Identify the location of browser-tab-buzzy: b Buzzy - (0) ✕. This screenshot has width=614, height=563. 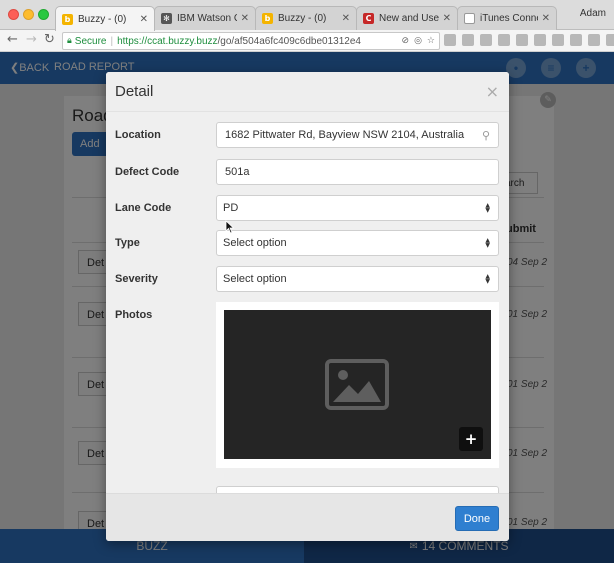
(306, 18).